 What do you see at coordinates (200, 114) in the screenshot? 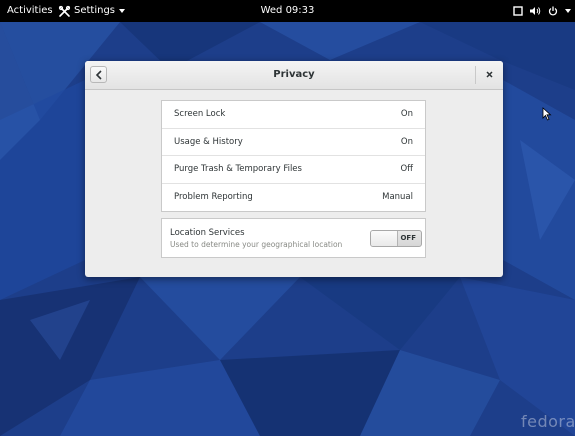
I see `row-label: Screen Lock` at bounding box center [200, 114].